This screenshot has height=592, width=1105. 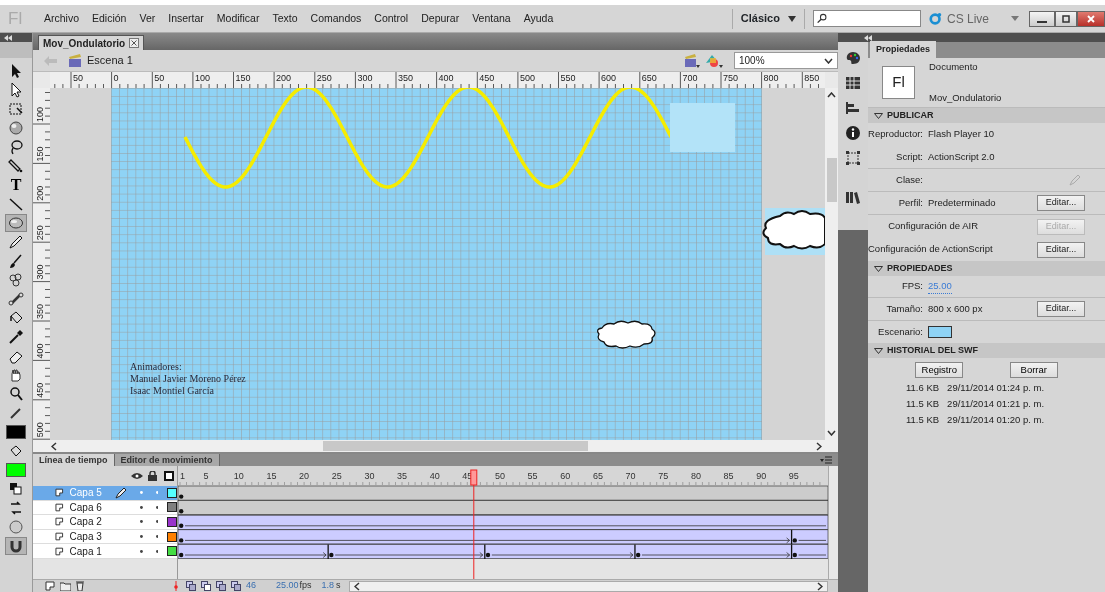 I want to click on workspace-dropdown: Clásico, so click(x=768, y=18).